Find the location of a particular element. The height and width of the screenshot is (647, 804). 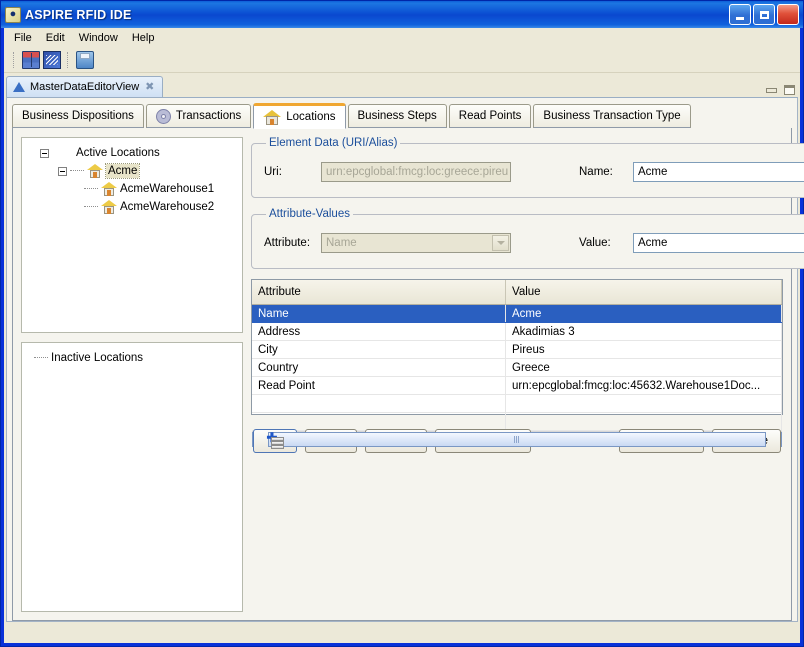

tree-node-label: Inactive Locations is located at coordinates (97, 358).